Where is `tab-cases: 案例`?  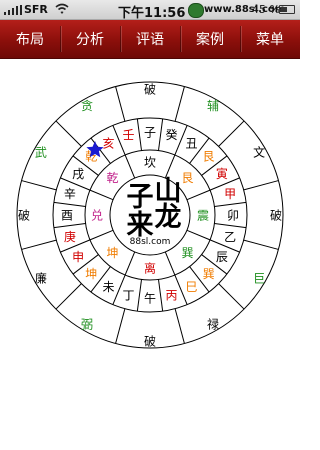
tab-cases: 案例 is located at coordinates (210, 39).